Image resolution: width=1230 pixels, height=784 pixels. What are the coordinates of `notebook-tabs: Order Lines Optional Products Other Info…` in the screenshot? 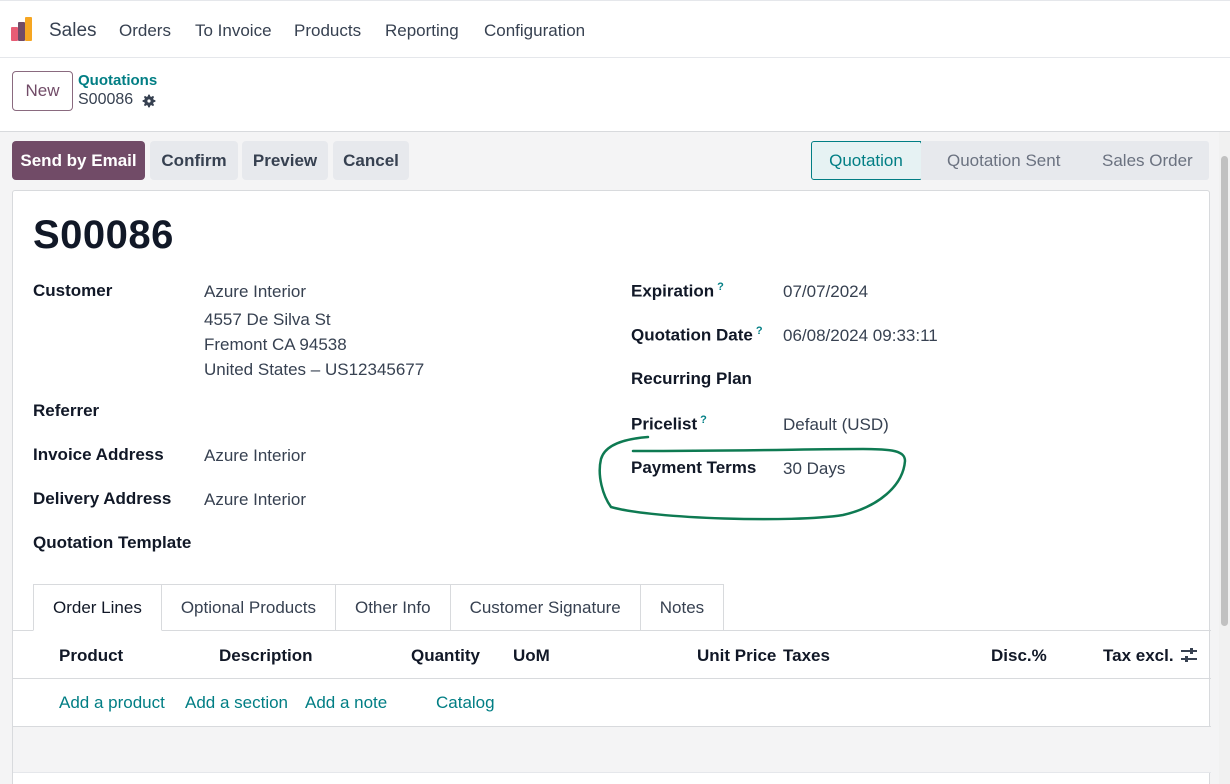 It's located at (379, 607).